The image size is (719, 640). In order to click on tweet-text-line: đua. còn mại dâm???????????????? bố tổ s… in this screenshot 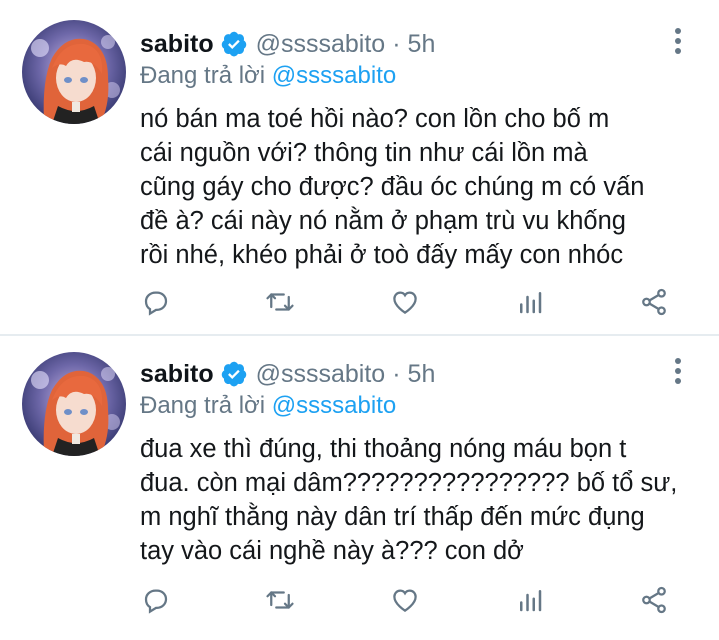, I will do `click(409, 483)`.